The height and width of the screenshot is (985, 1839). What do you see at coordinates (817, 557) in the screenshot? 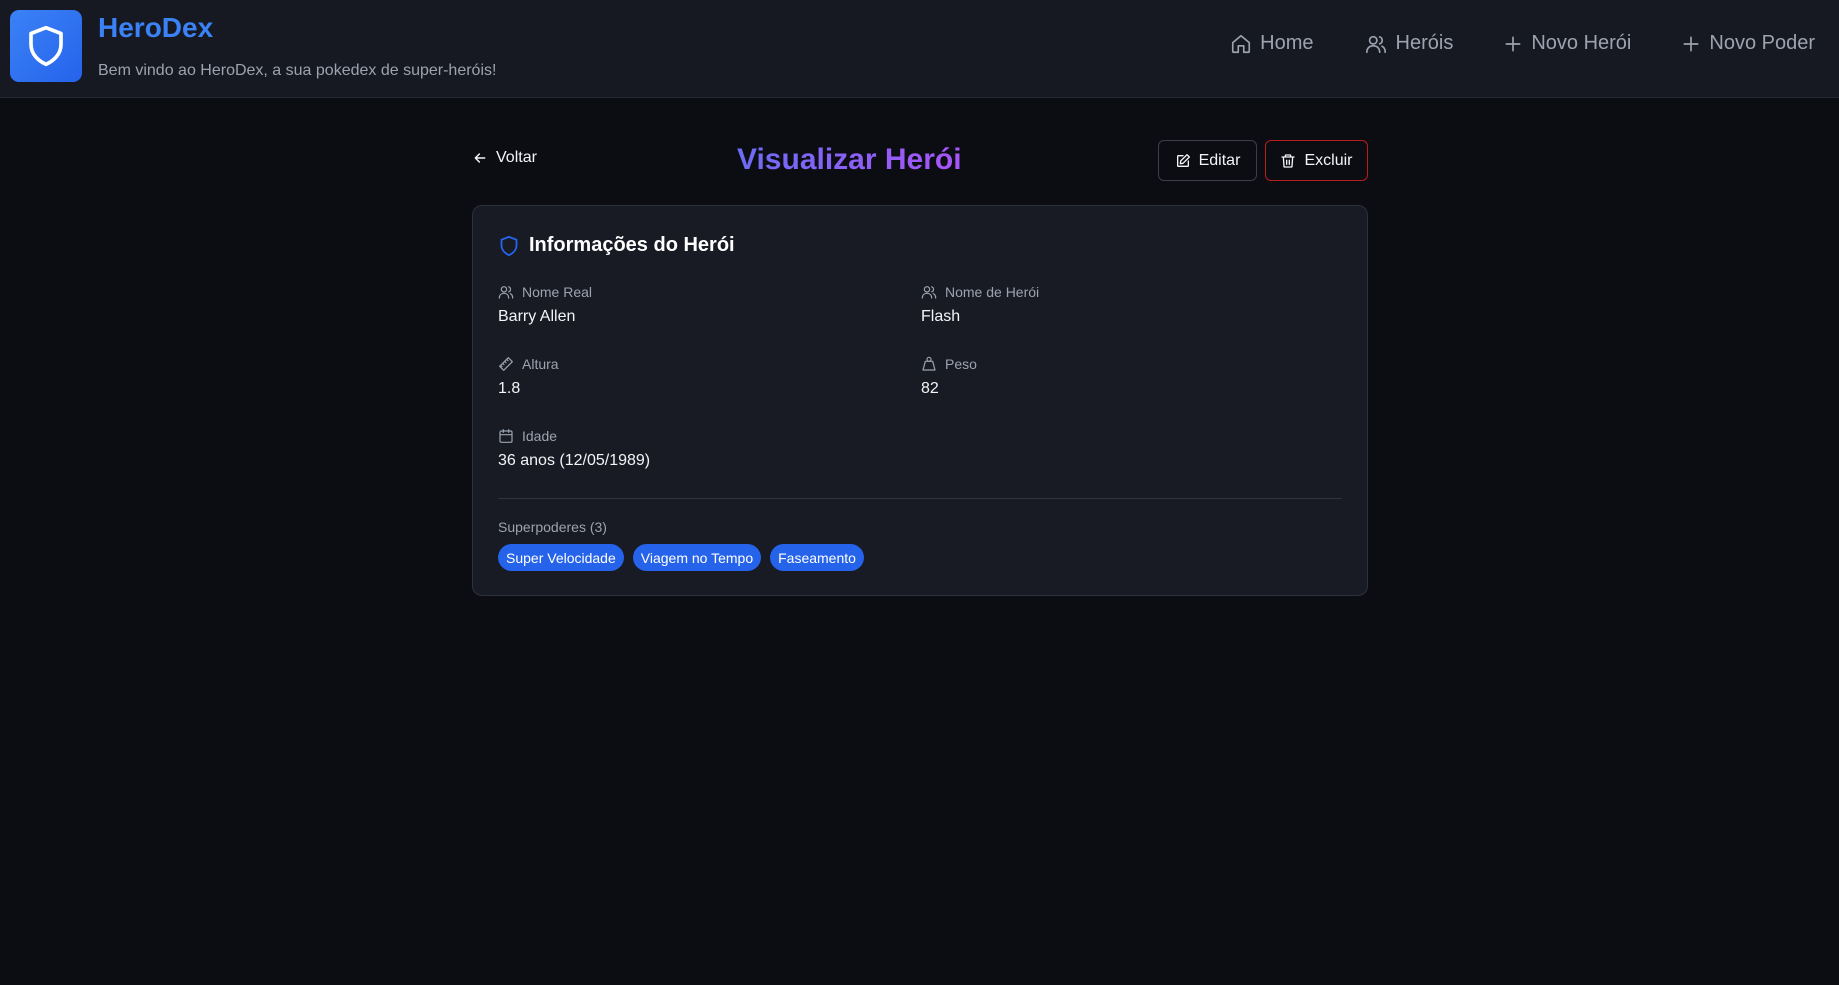
I see `power-badge: Faseamento` at bounding box center [817, 557].